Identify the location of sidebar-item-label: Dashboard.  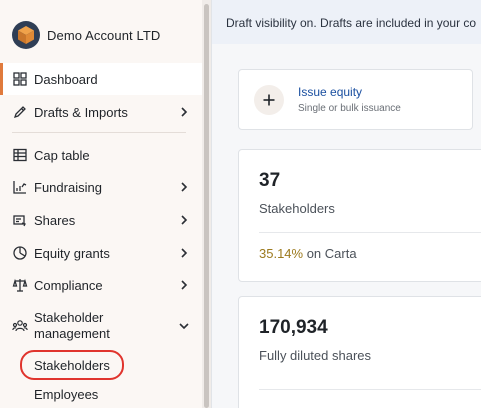
(66, 79).